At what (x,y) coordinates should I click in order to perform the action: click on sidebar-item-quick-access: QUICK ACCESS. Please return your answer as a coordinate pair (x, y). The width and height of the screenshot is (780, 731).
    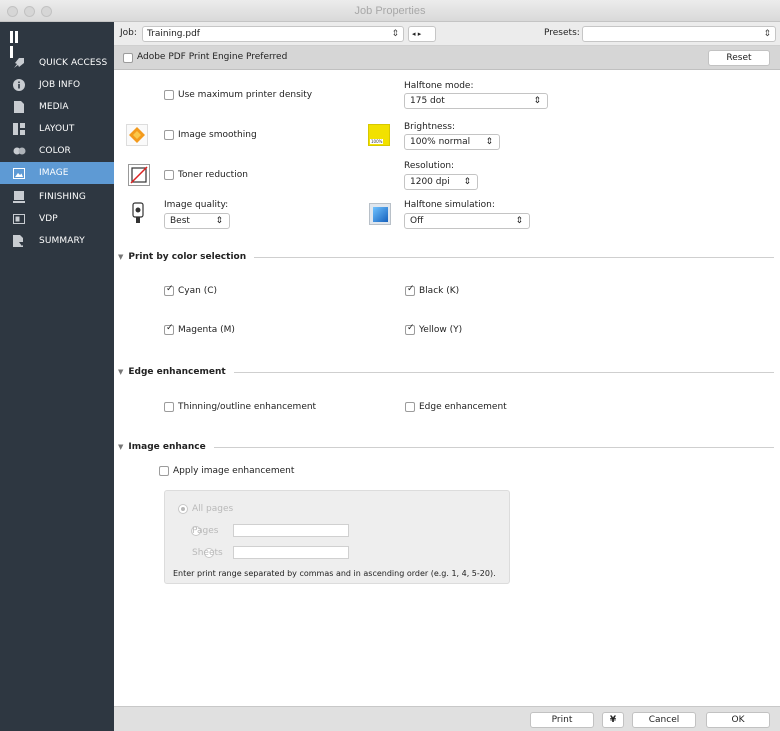
    Looking at the image, I should click on (57, 63).